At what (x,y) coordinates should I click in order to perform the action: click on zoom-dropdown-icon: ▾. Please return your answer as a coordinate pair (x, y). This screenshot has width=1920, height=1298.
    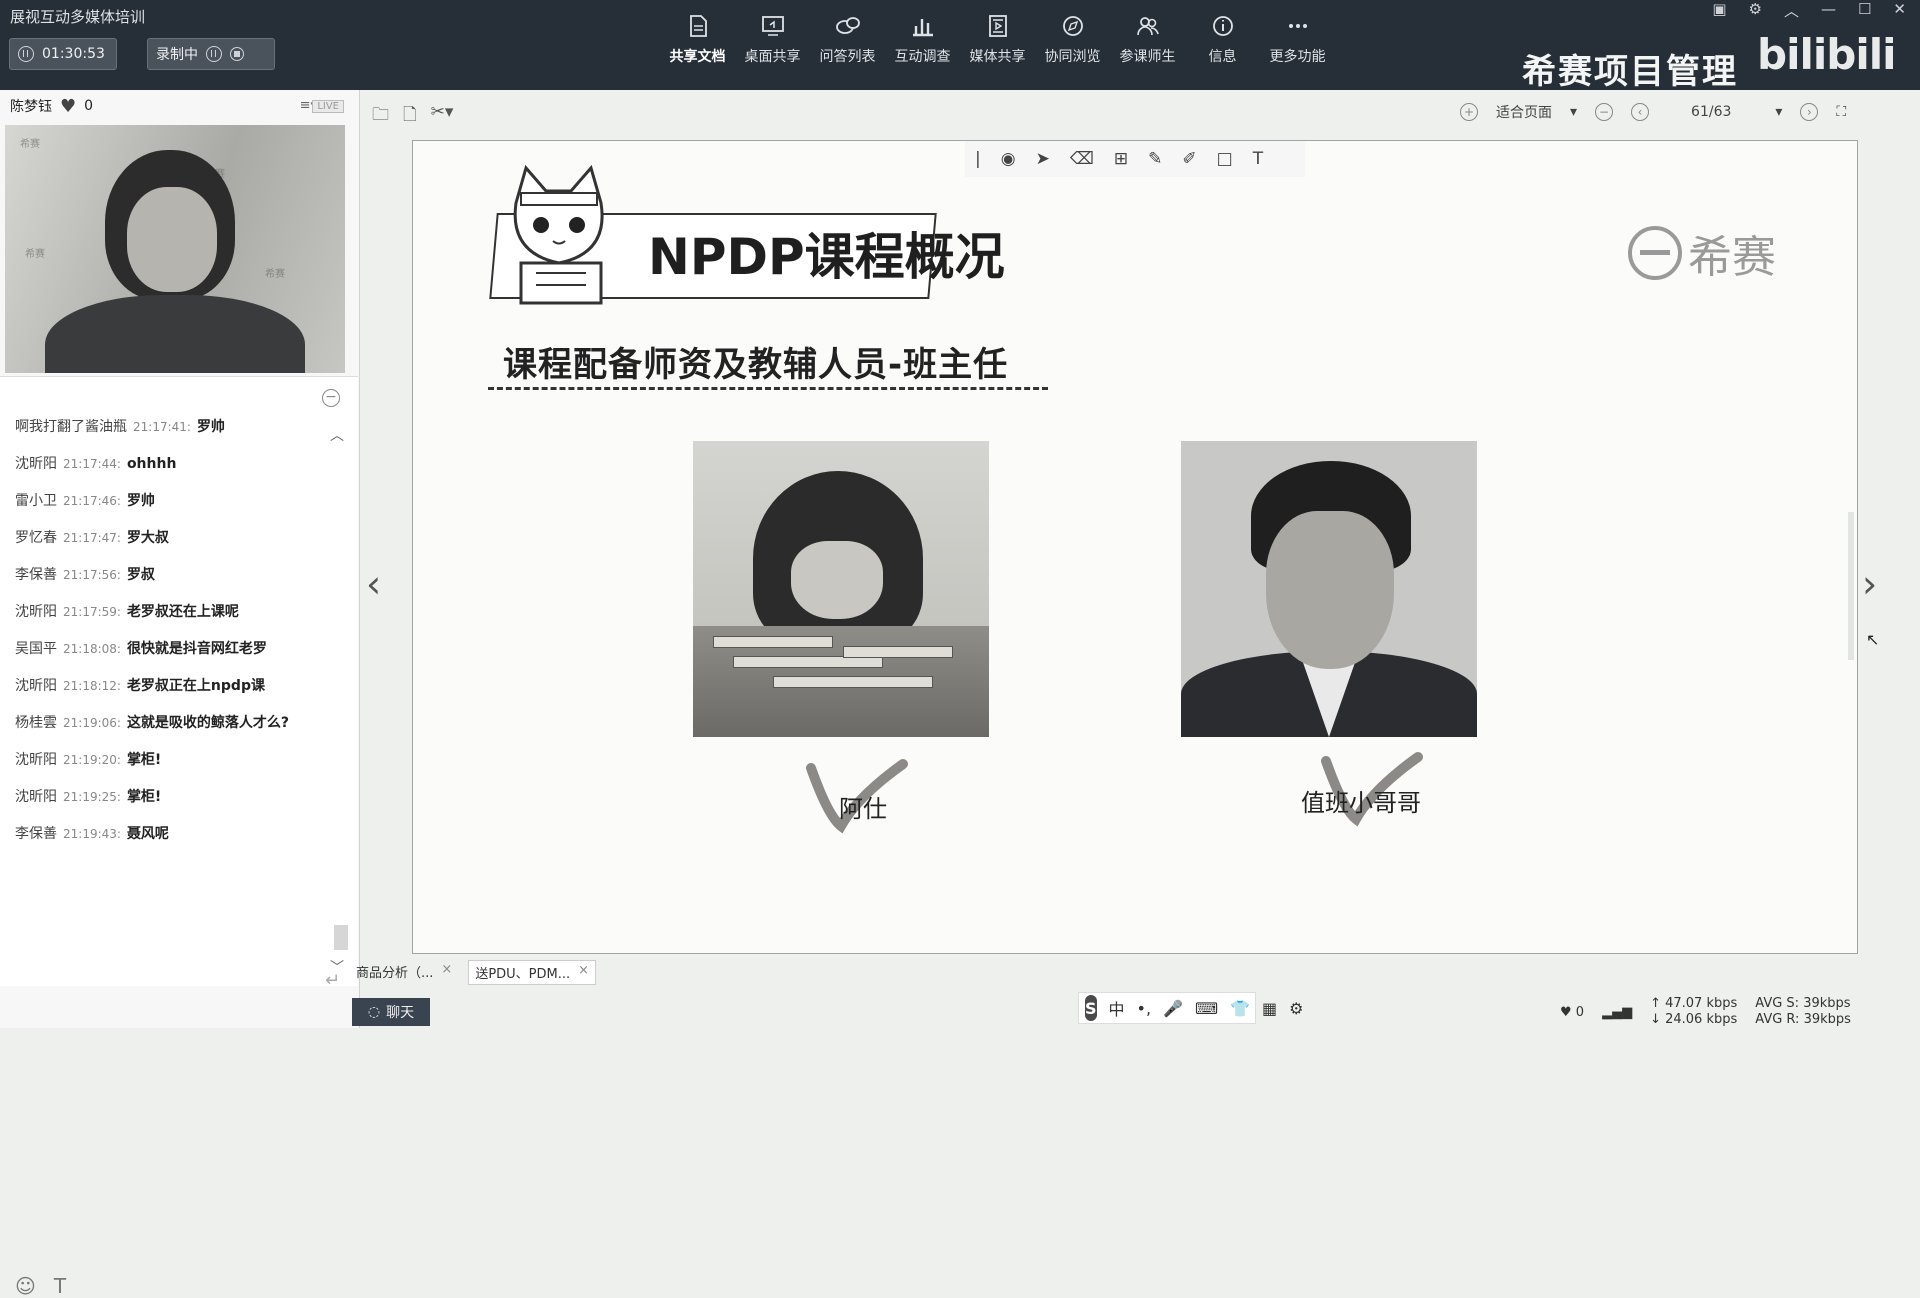
    Looking at the image, I should click on (1573, 112).